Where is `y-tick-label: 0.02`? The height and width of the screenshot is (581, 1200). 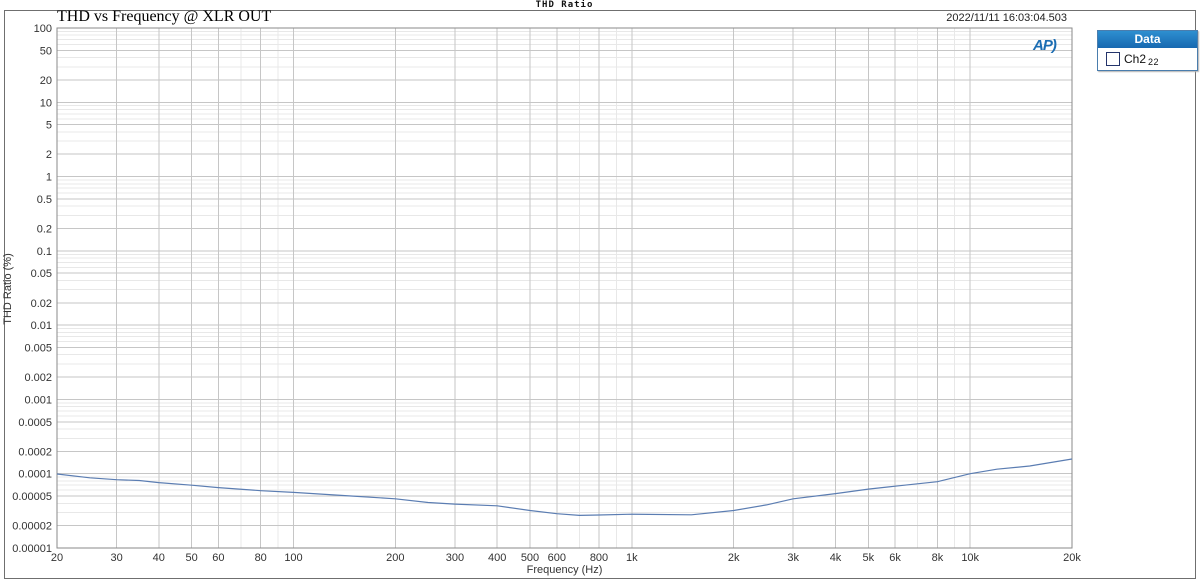
y-tick-label: 0.02 is located at coordinates (41, 304).